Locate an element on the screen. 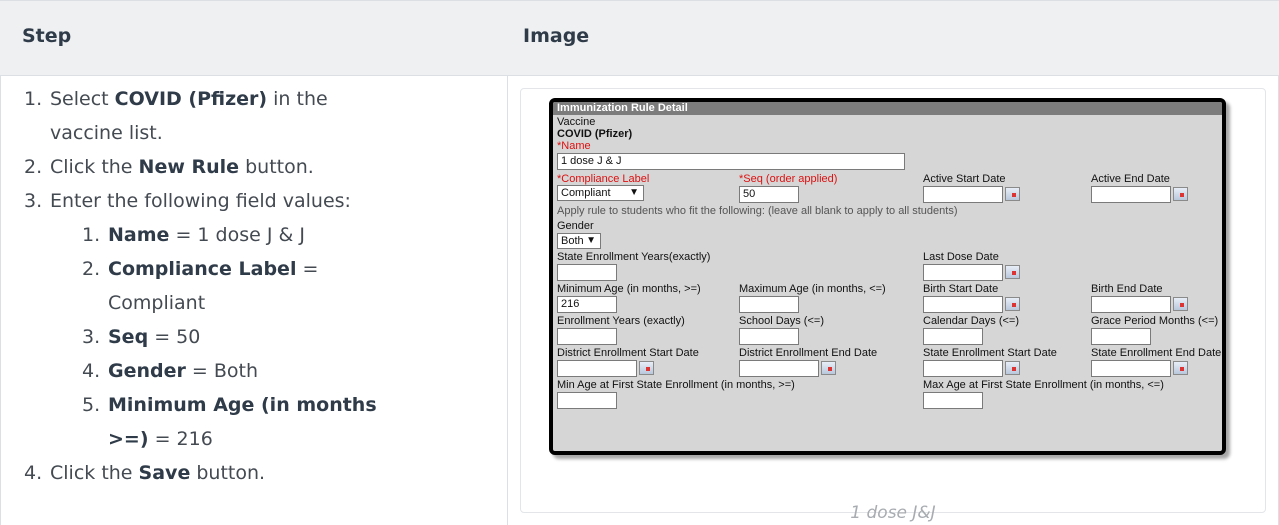  state-enroll-years-label: State Enrollment Years(exactly) is located at coordinates (634, 257).